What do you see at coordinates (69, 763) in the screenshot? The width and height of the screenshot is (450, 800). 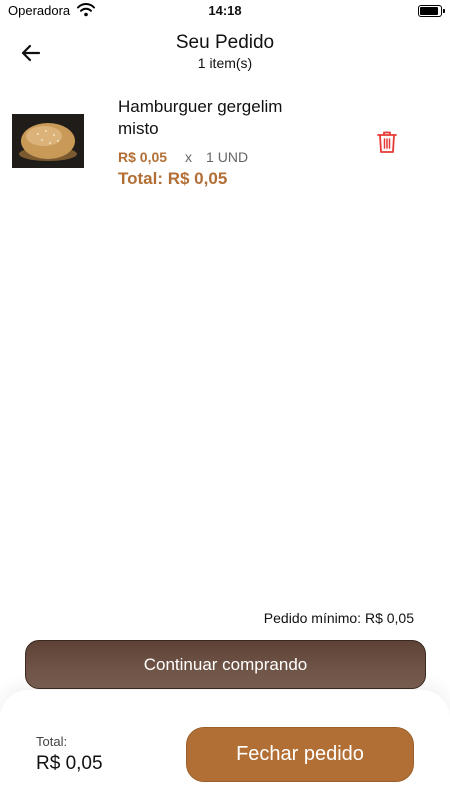 I see `total-value: R$ 0,05` at bounding box center [69, 763].